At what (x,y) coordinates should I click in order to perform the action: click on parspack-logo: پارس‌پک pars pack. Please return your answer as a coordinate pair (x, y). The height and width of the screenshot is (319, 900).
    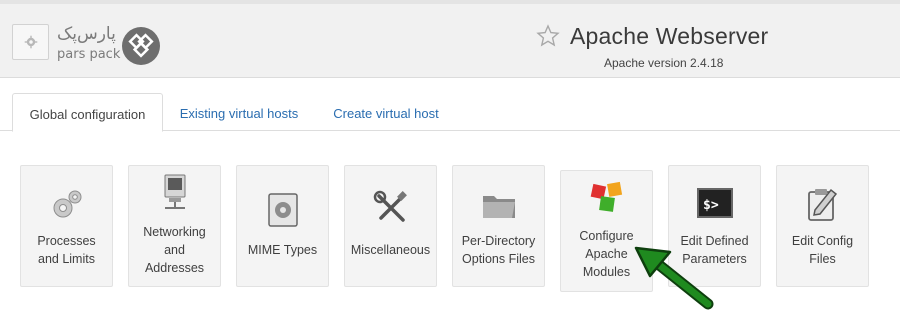
    Looking at the image, I should click on (110, 45).